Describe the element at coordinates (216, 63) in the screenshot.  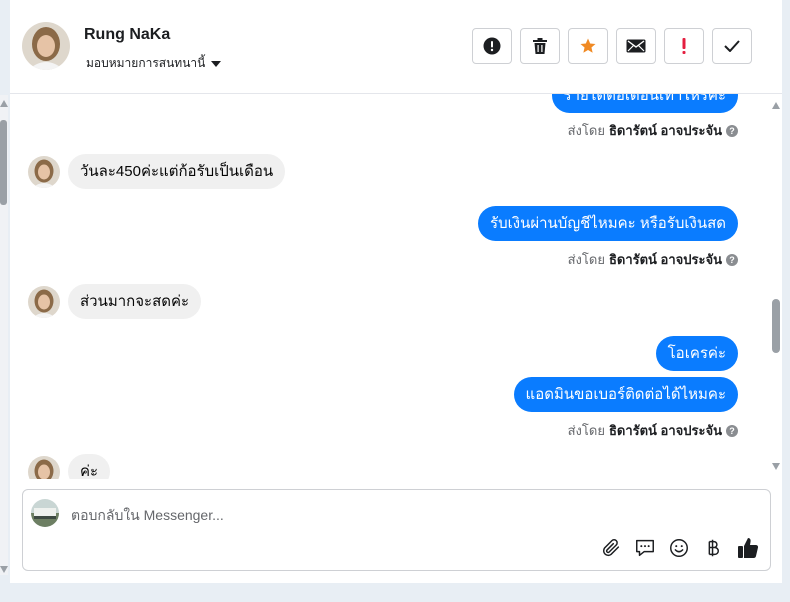
I see `caret-down-icon` at that location.